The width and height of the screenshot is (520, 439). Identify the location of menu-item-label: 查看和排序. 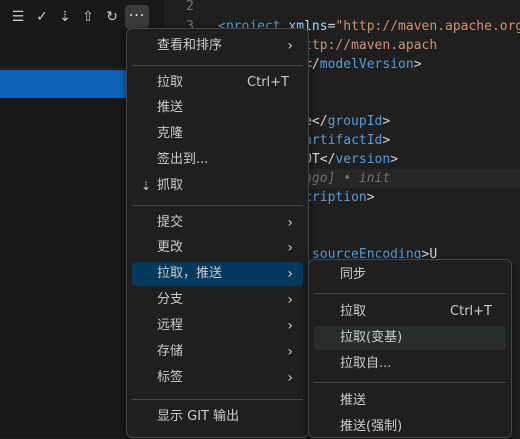
(190, 45).